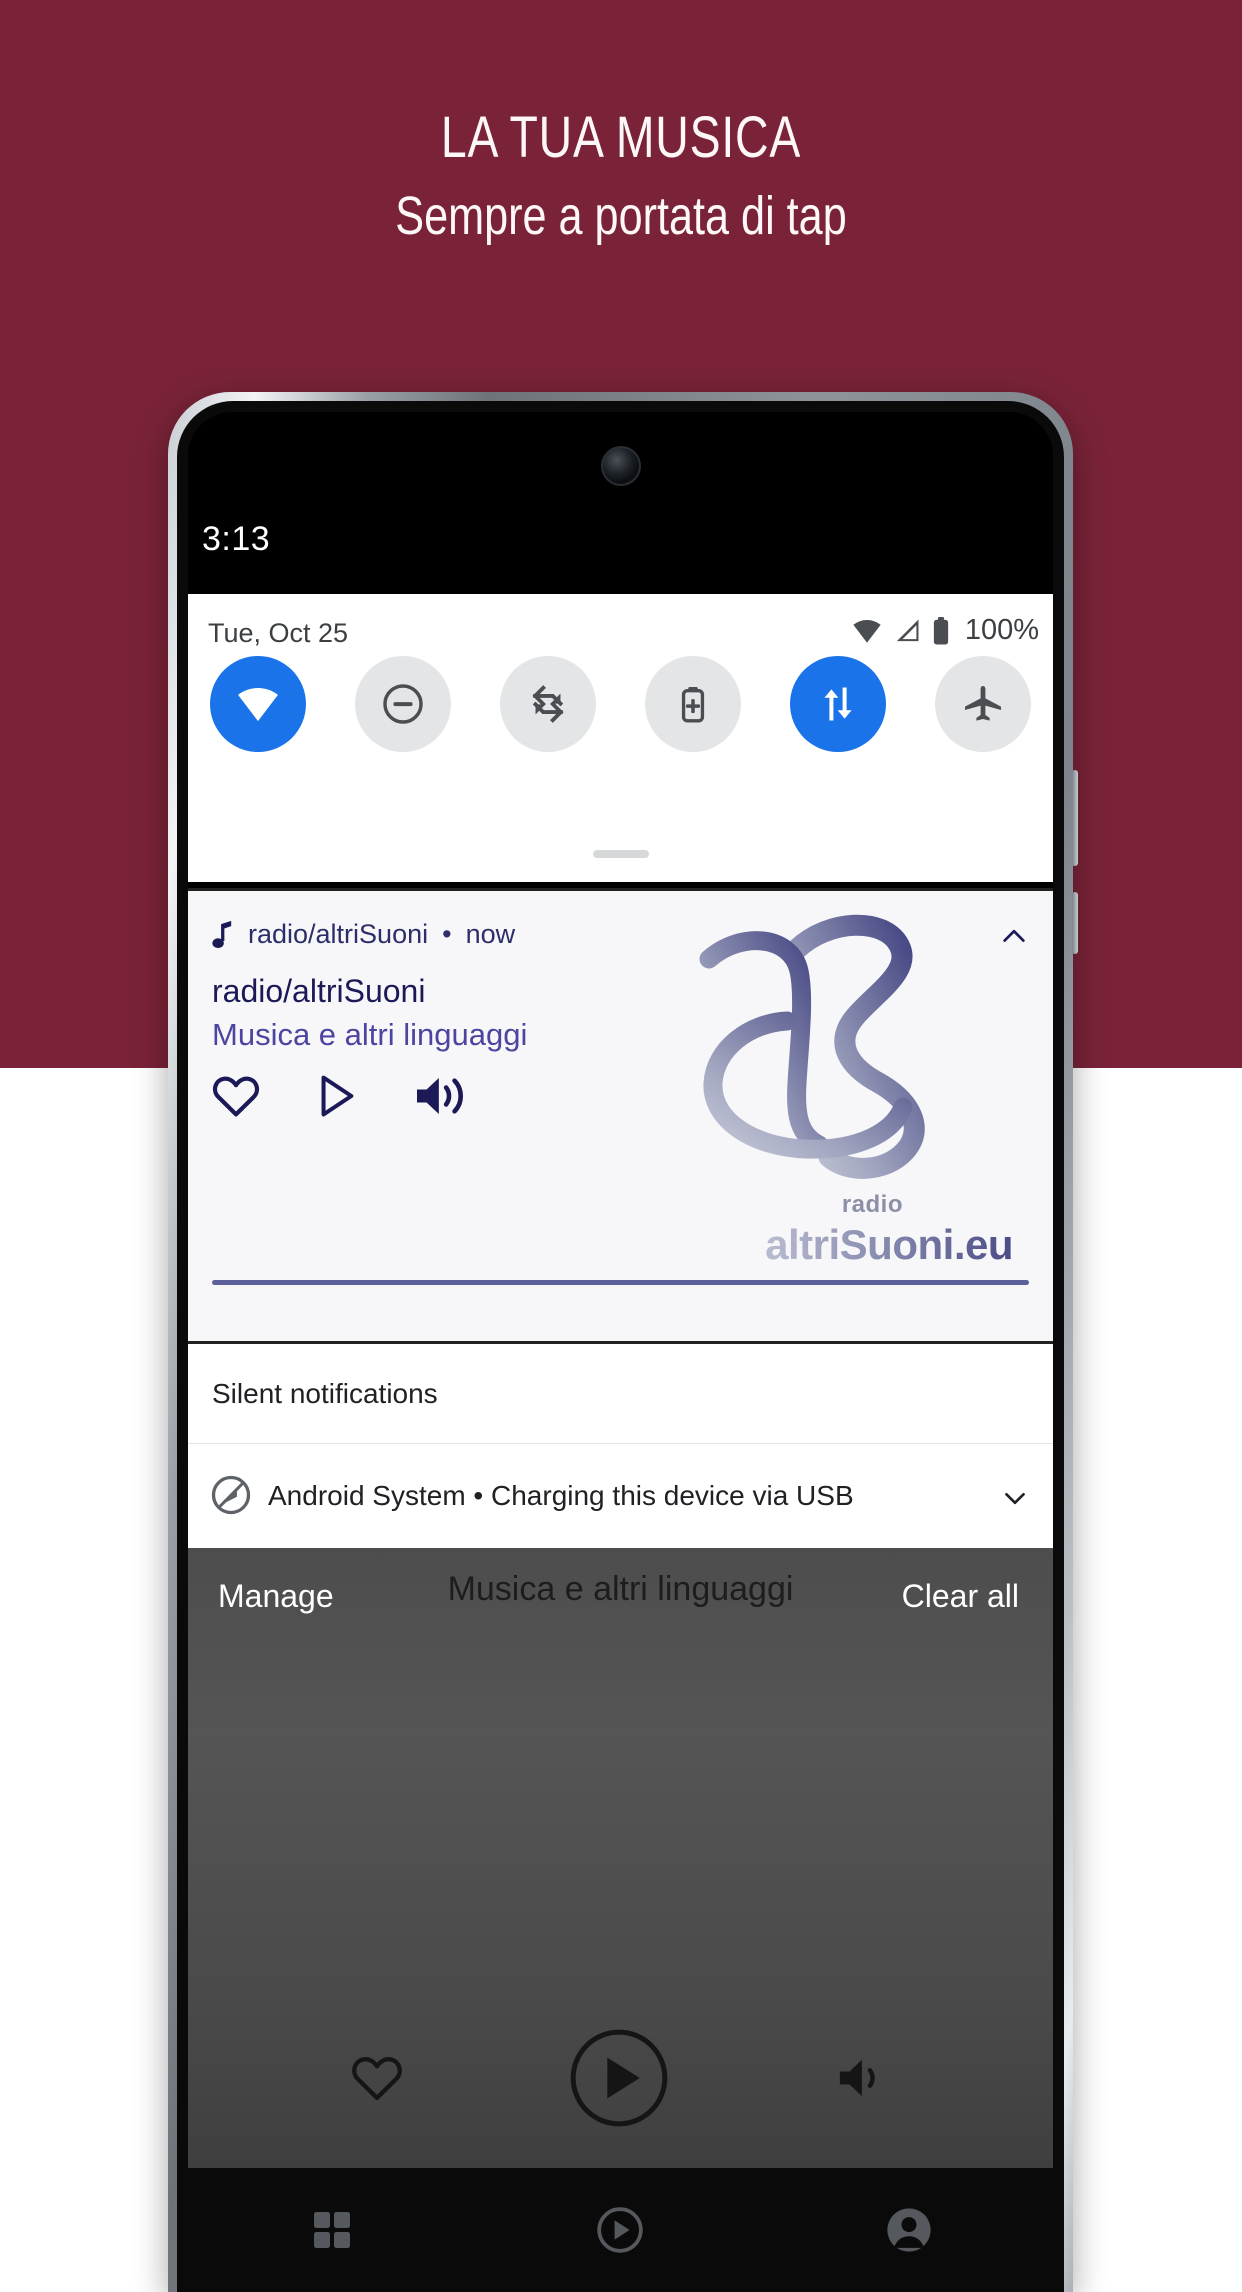  I want to click on shade-drag-handle, so click(620, 854).